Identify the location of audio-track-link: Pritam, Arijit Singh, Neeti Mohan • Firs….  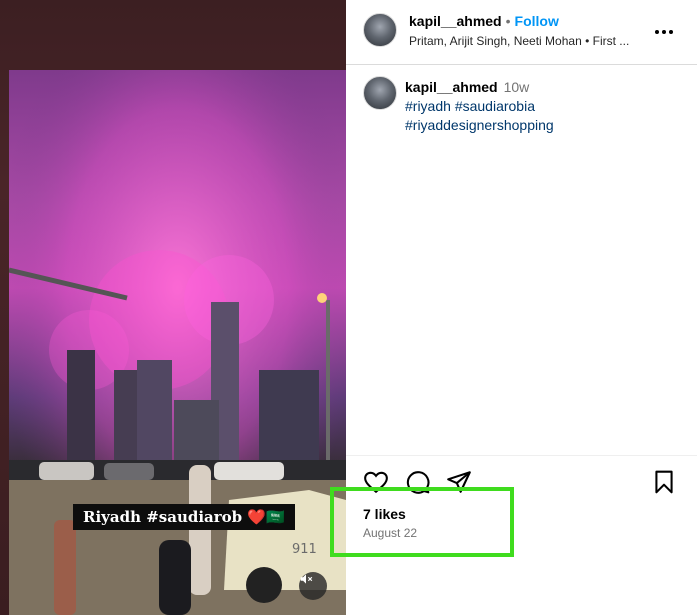
(519, 41).